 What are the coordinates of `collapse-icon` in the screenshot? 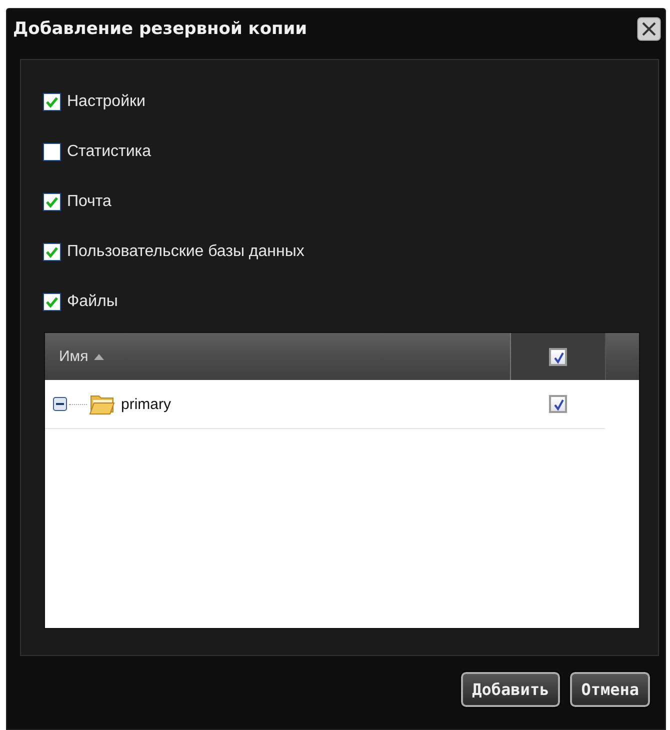 It's located at (60, 404).